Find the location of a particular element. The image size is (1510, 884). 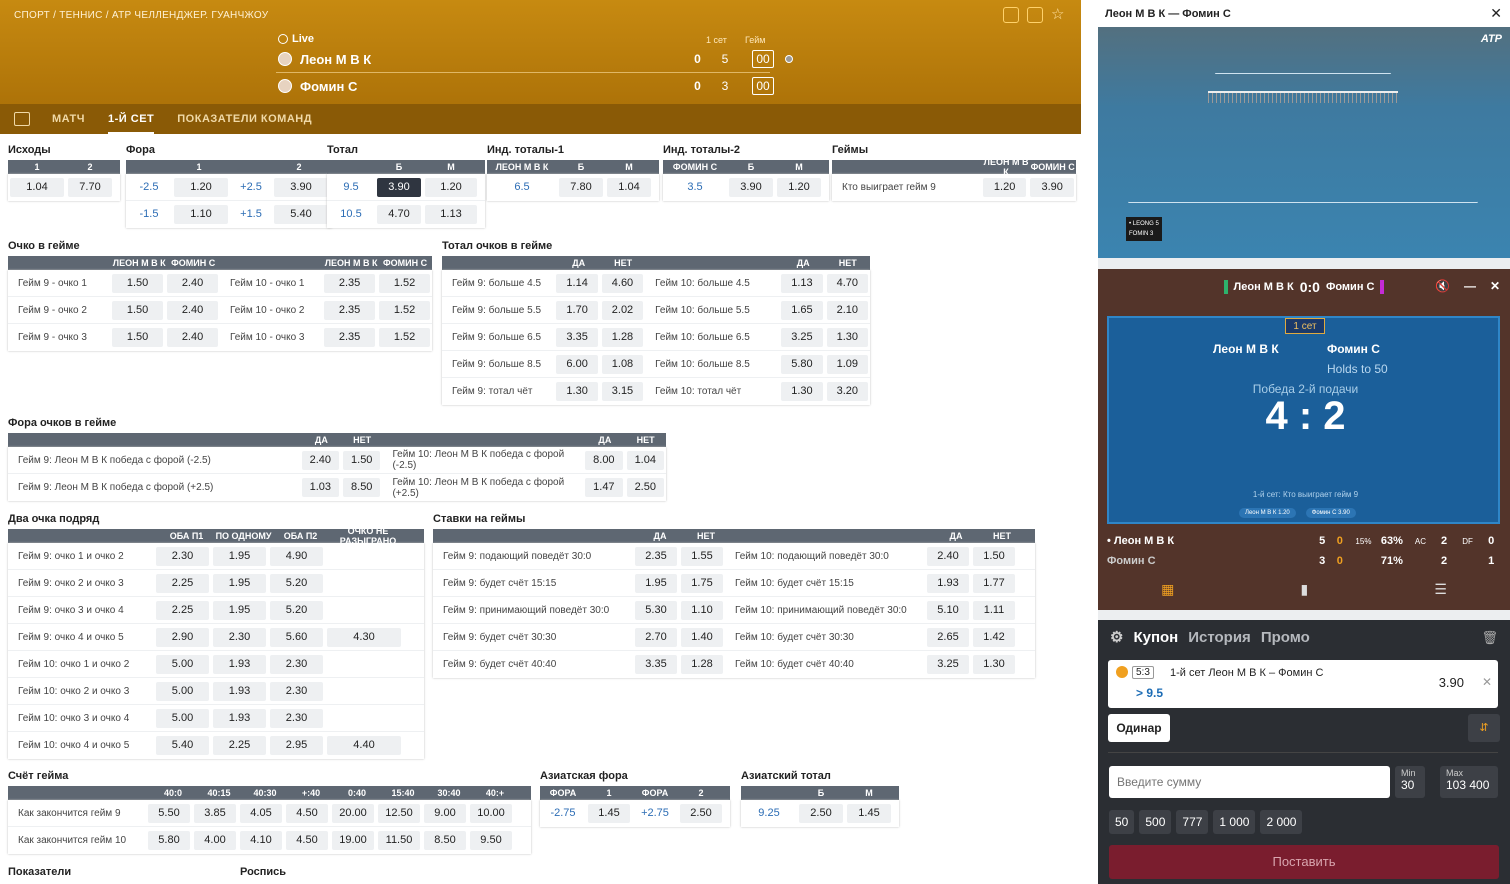

odd-button: 19.00 is located at coordinates (353, 840).